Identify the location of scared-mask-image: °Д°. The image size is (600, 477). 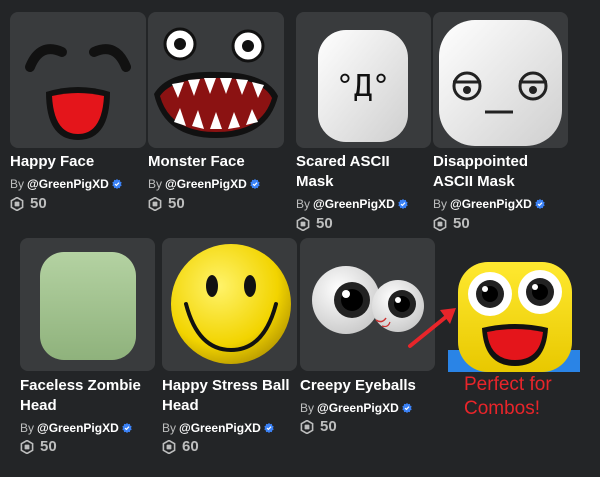
(363, 86).